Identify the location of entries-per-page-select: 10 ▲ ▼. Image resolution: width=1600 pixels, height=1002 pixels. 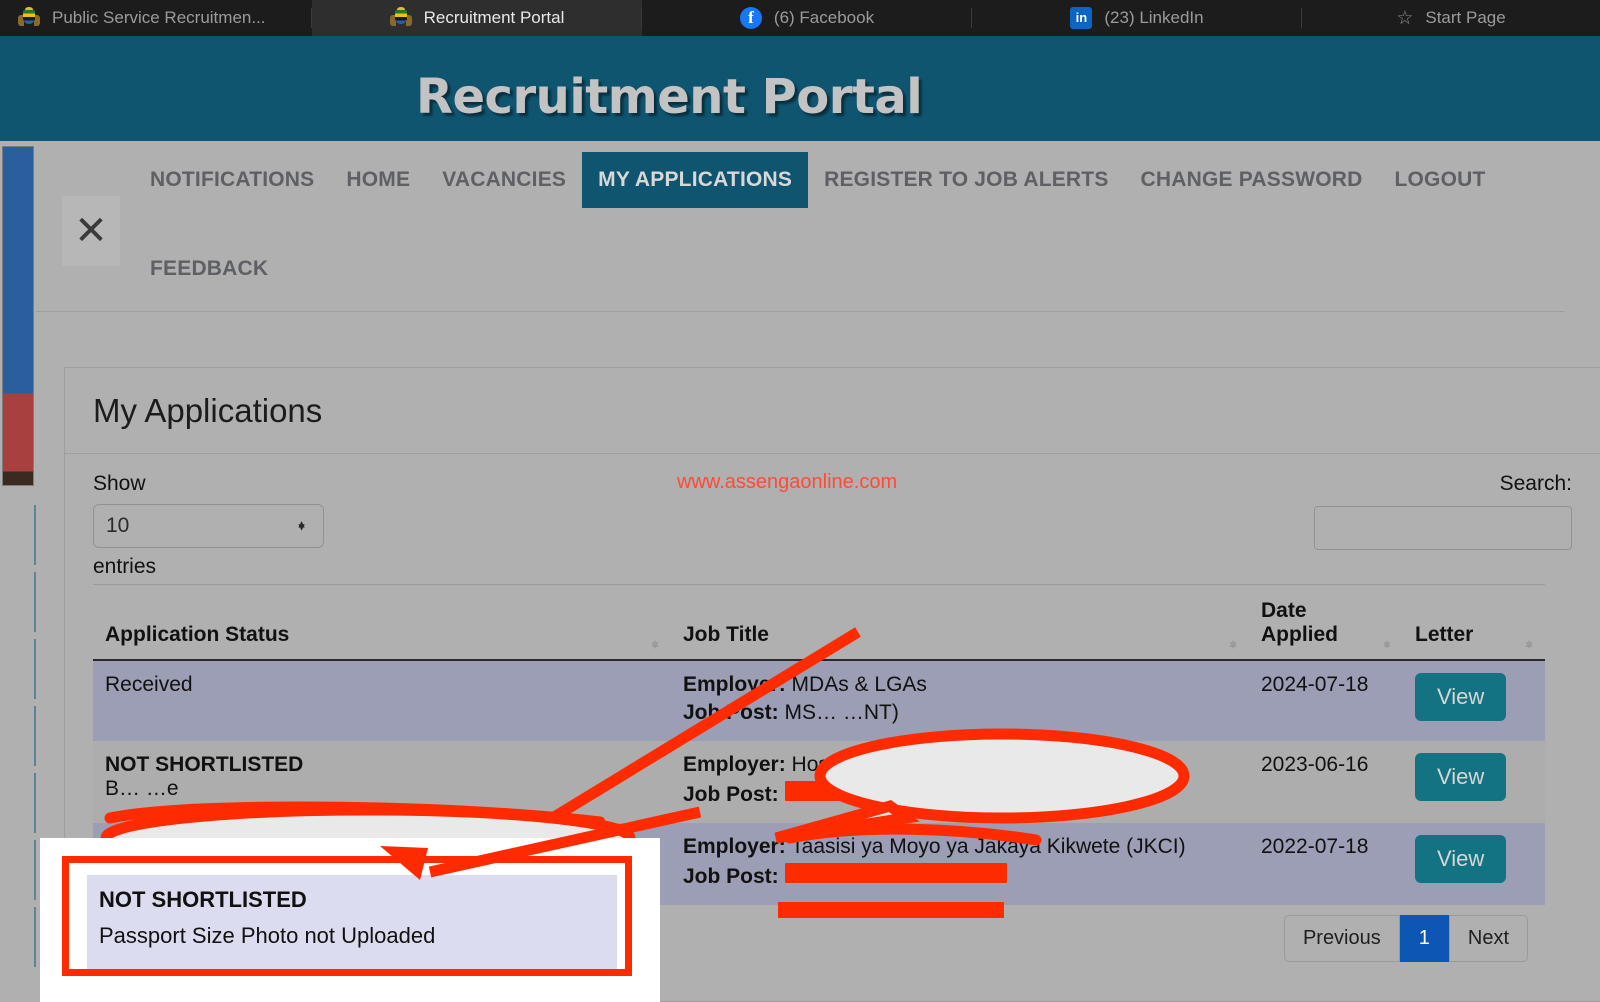
(208, 526).